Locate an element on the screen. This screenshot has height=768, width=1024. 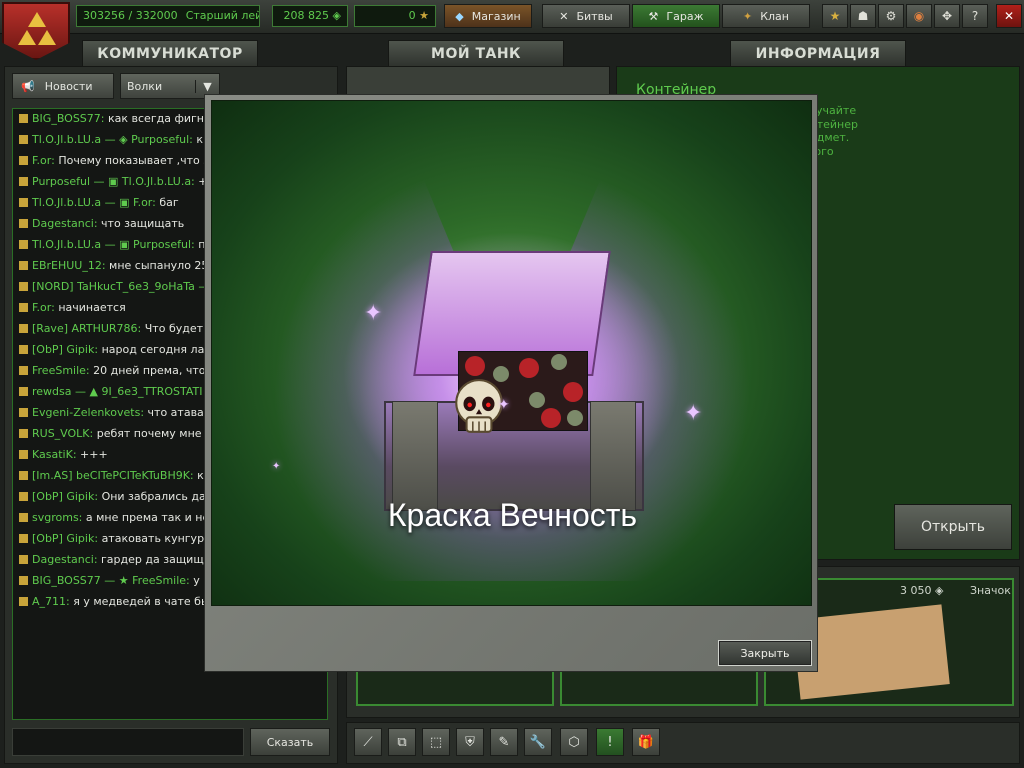
achievements-button: ★ is located at coordinates (835, 16).